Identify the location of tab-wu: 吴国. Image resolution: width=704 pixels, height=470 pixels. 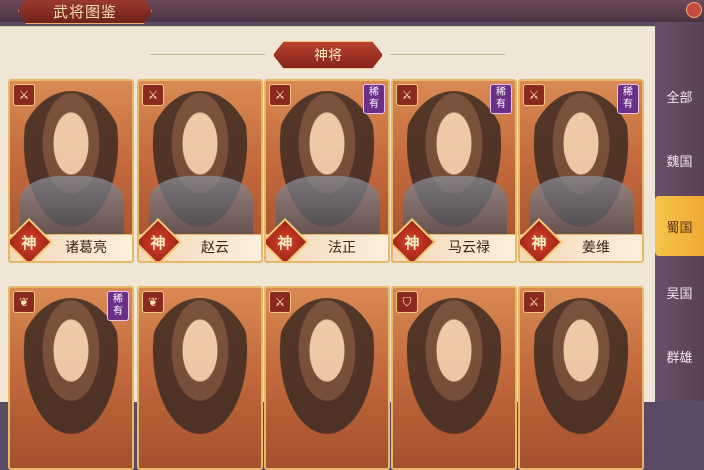
(679, 292).